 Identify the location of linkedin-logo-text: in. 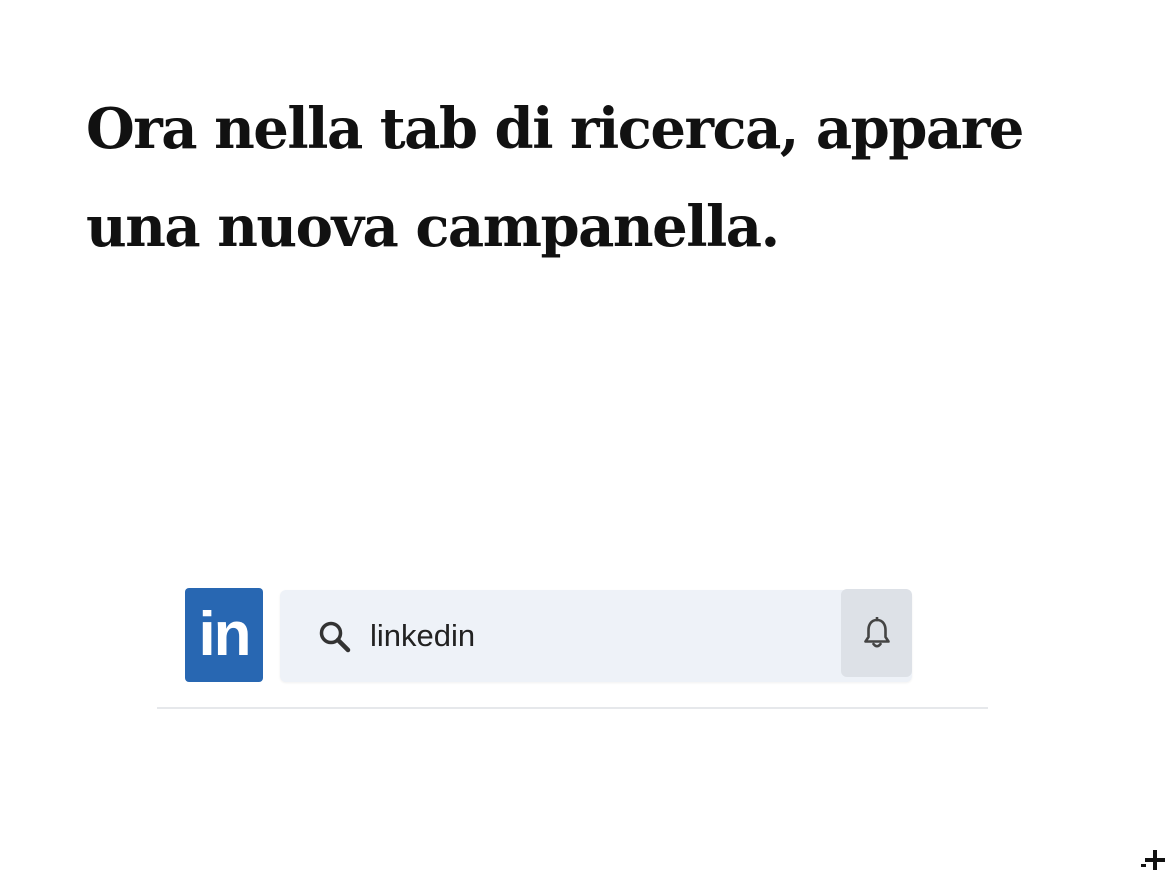
(224, 634).